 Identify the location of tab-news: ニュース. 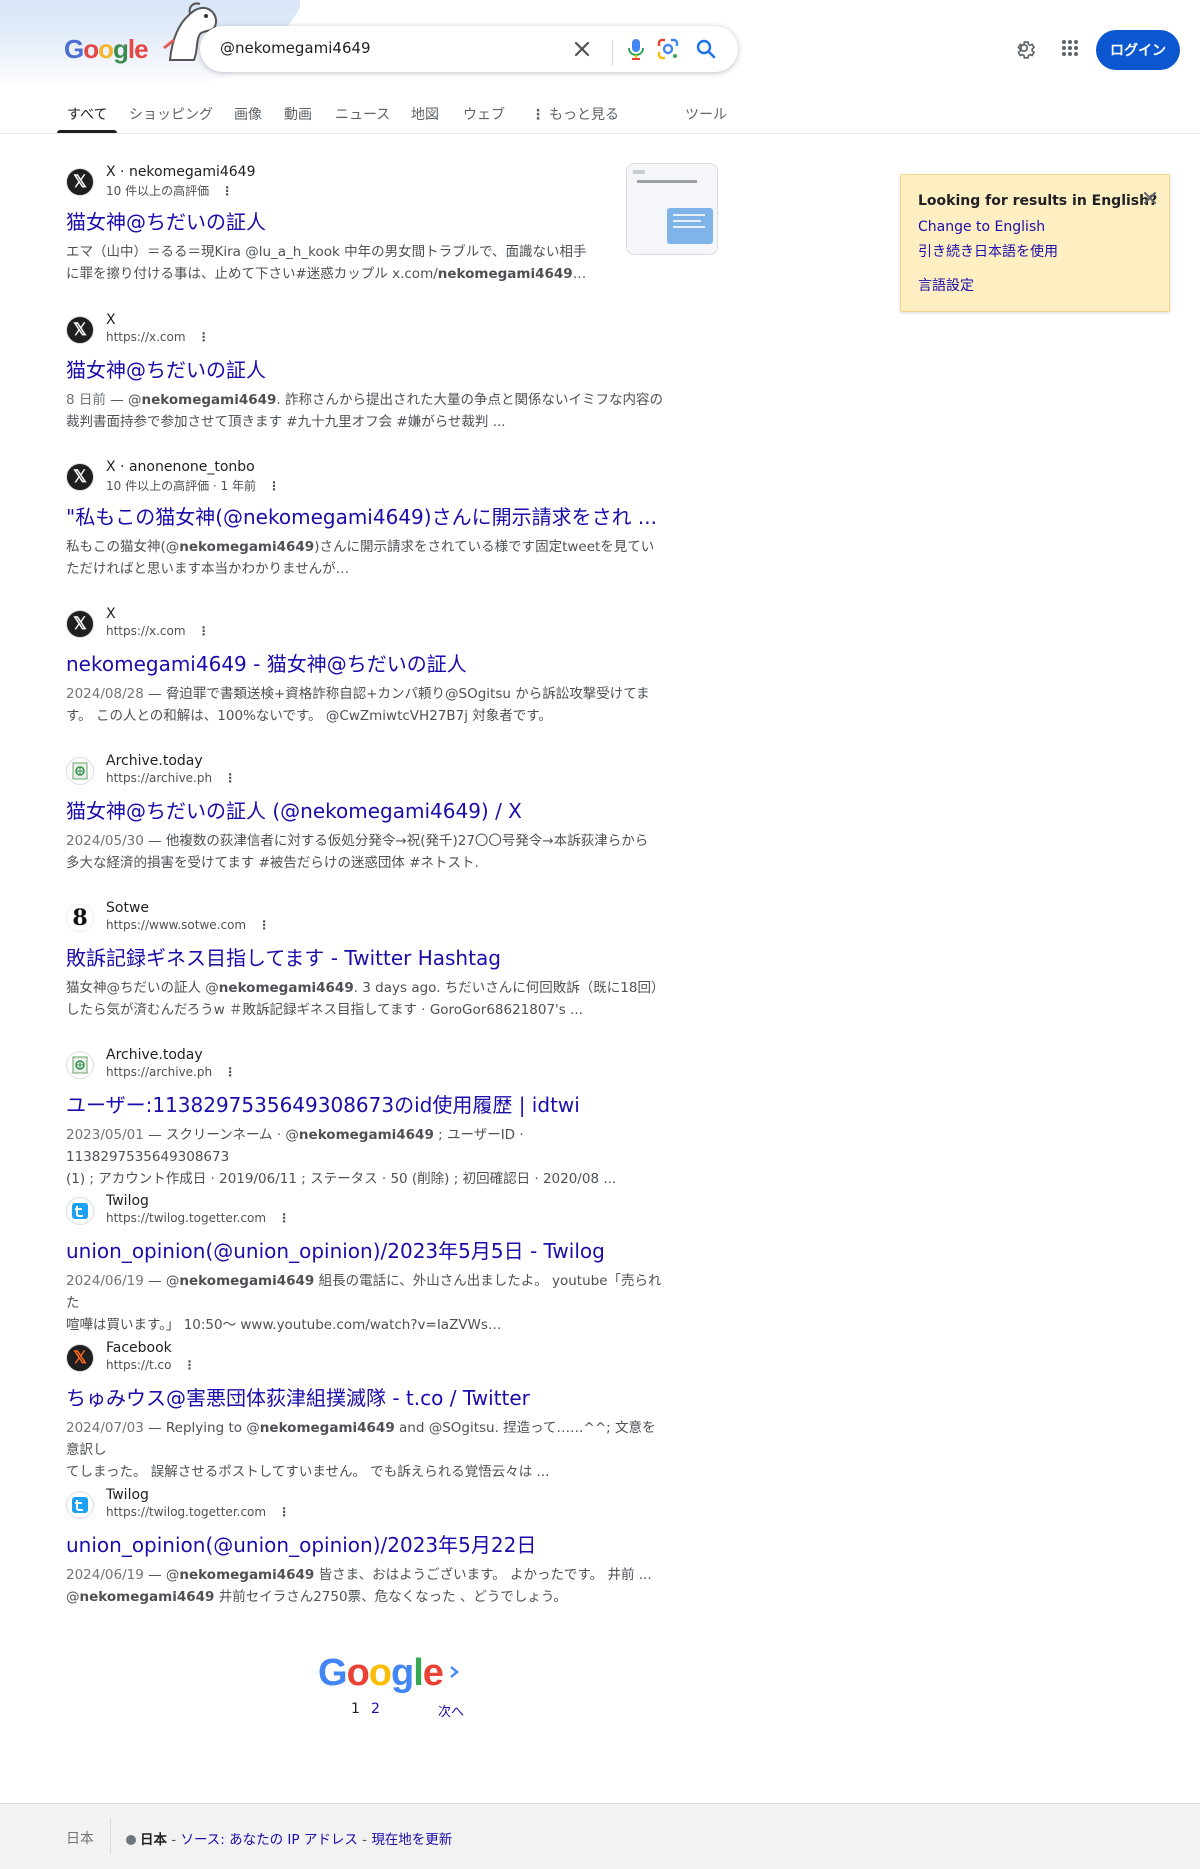
(362, 114).